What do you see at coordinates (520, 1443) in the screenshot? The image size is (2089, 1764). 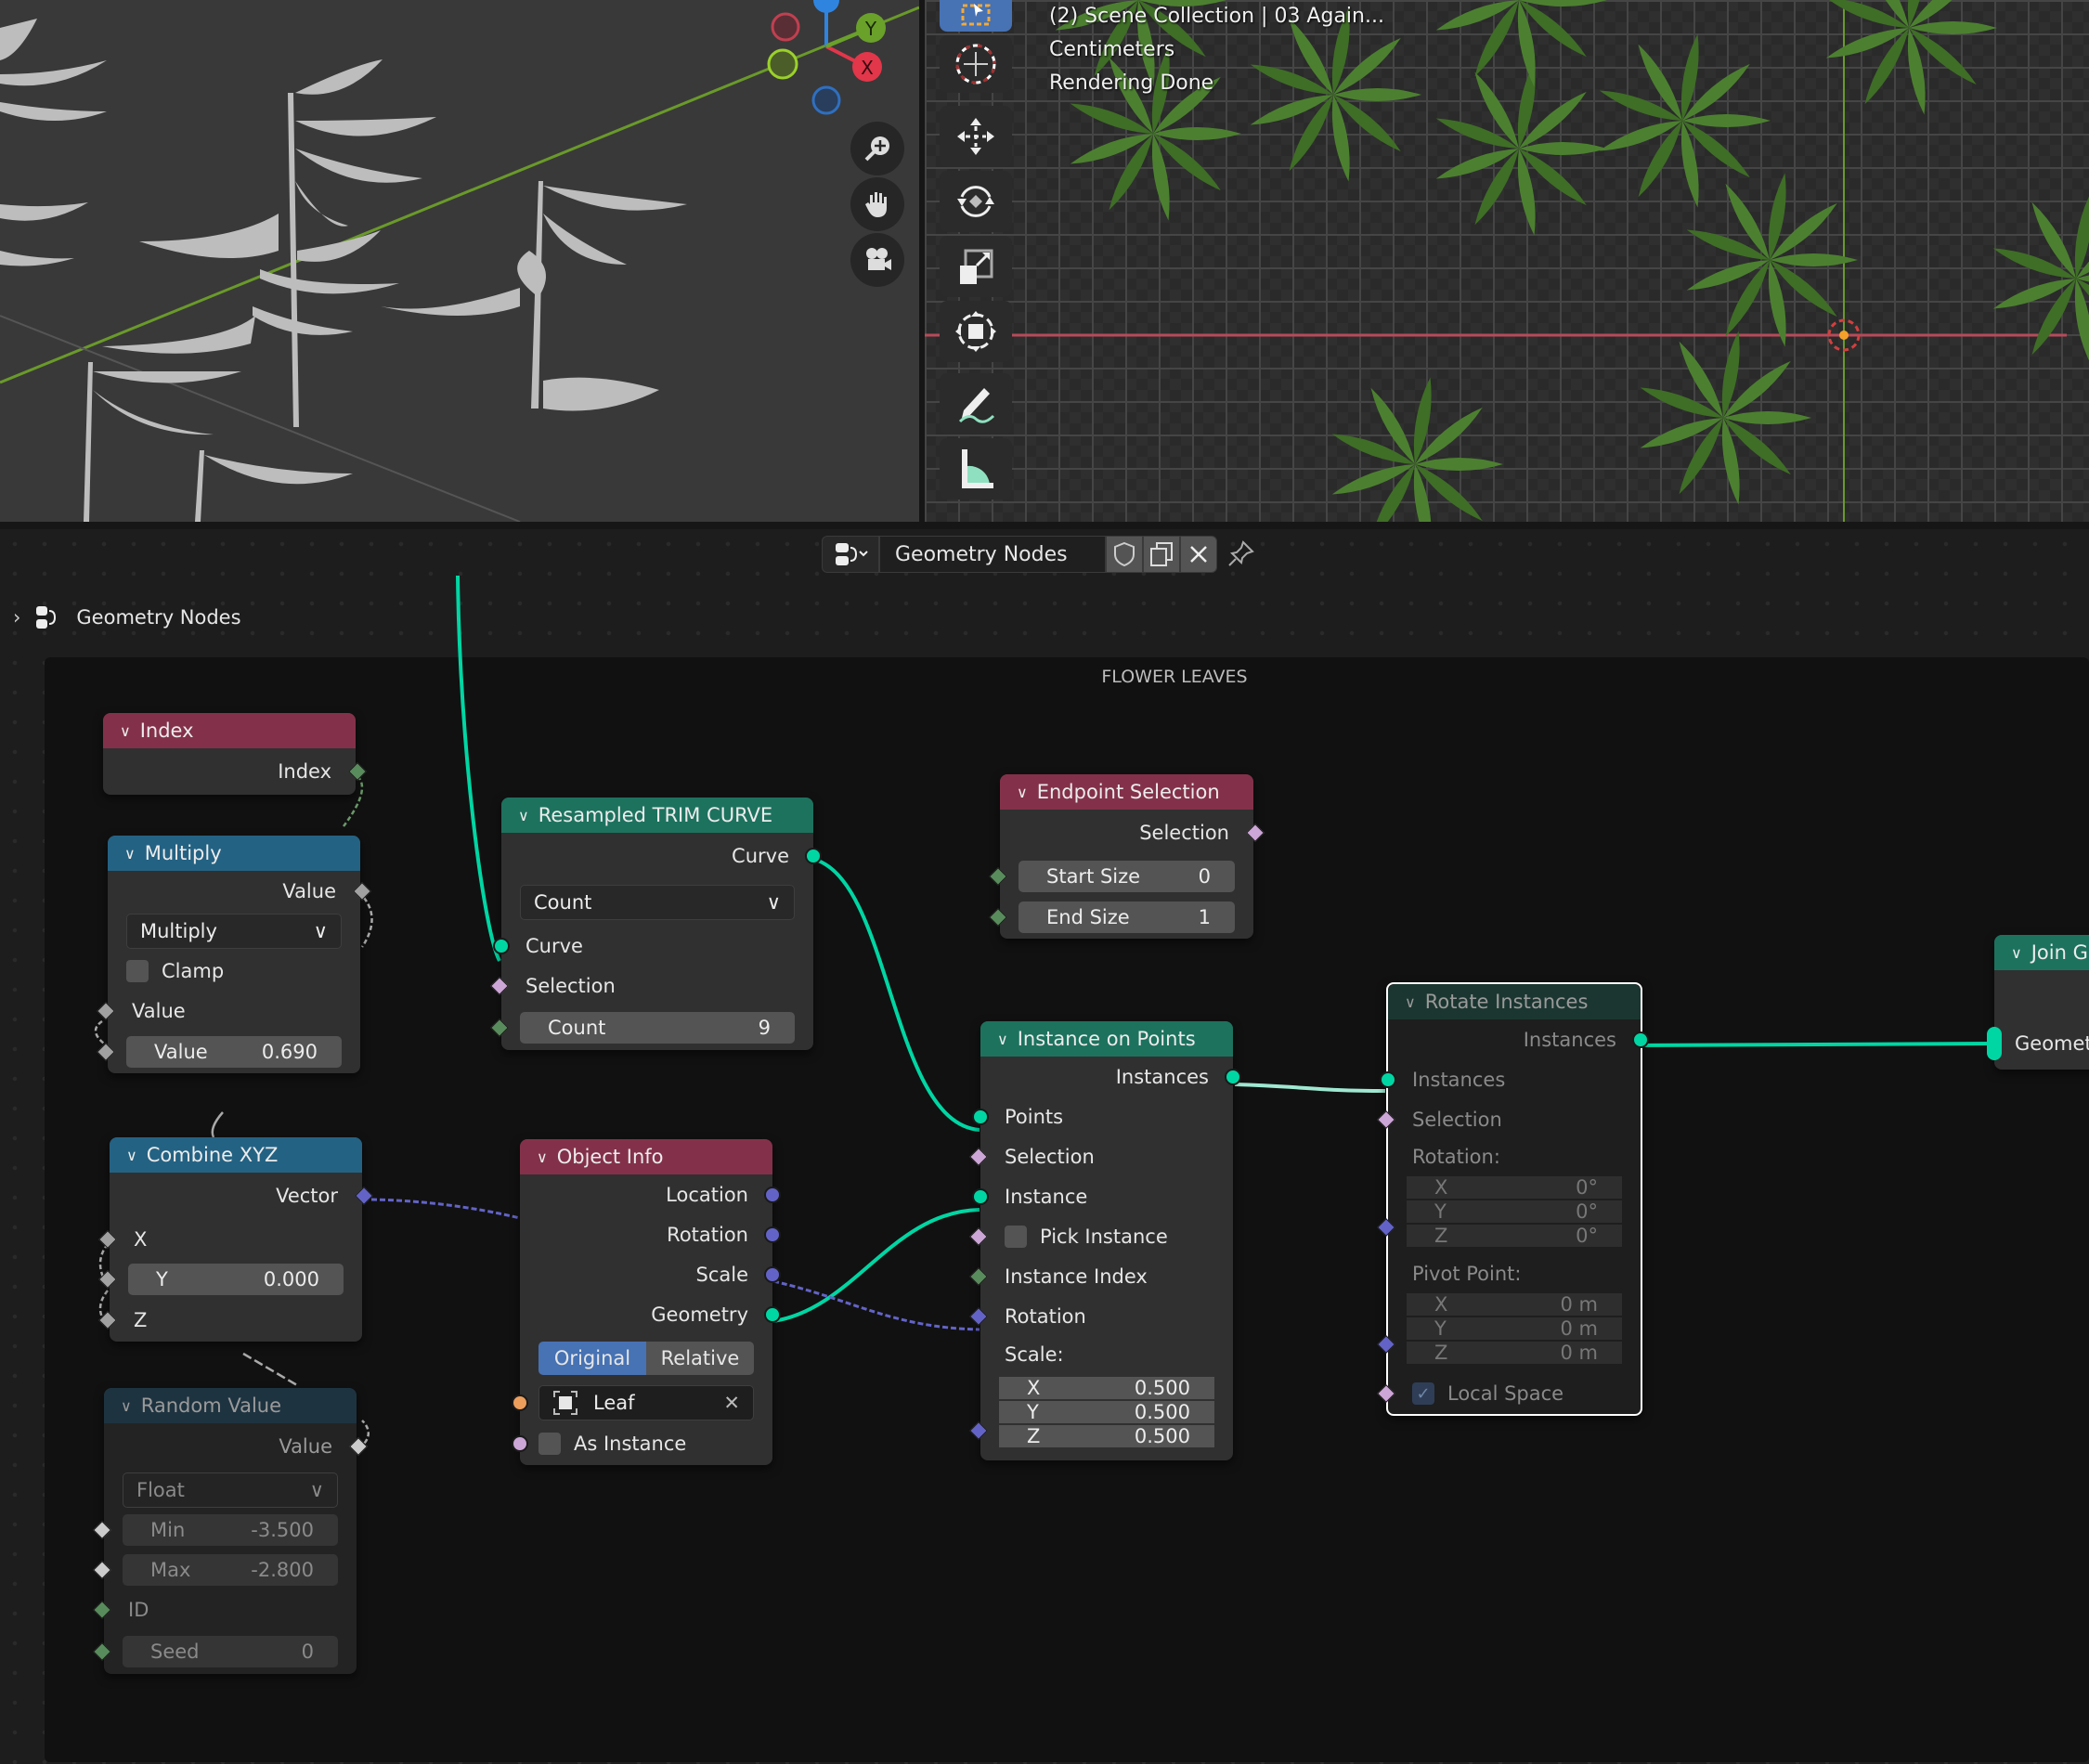 I see `bool-socket` at bounding box center [520, 1443].